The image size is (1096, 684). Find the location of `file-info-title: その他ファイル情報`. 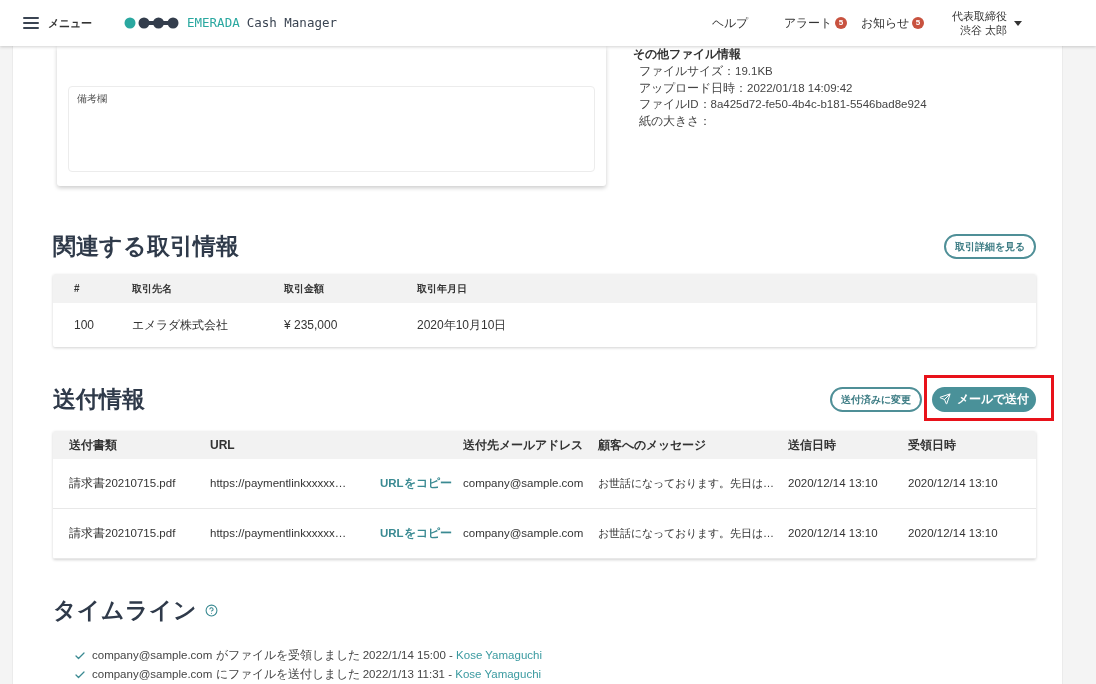

file-info-title: その他ファイル情報 is located at coordinates (687, 54).